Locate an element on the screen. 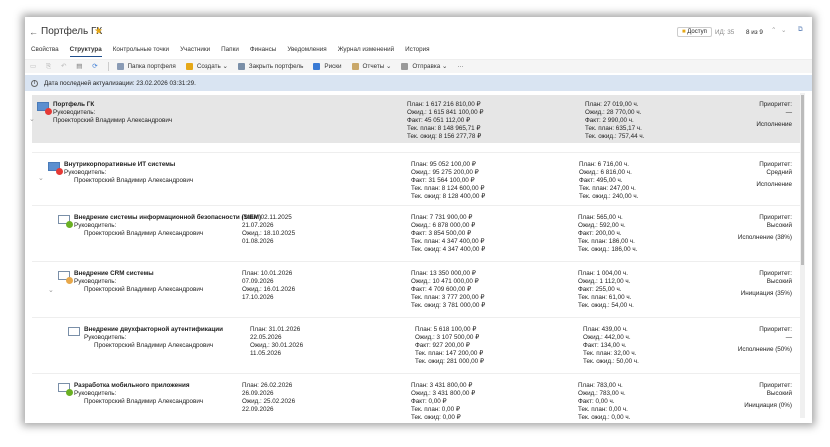 This screenshot has height=447, width=830. toolbar-label: Отправка ⌄ is located at coordinates (430, 66).